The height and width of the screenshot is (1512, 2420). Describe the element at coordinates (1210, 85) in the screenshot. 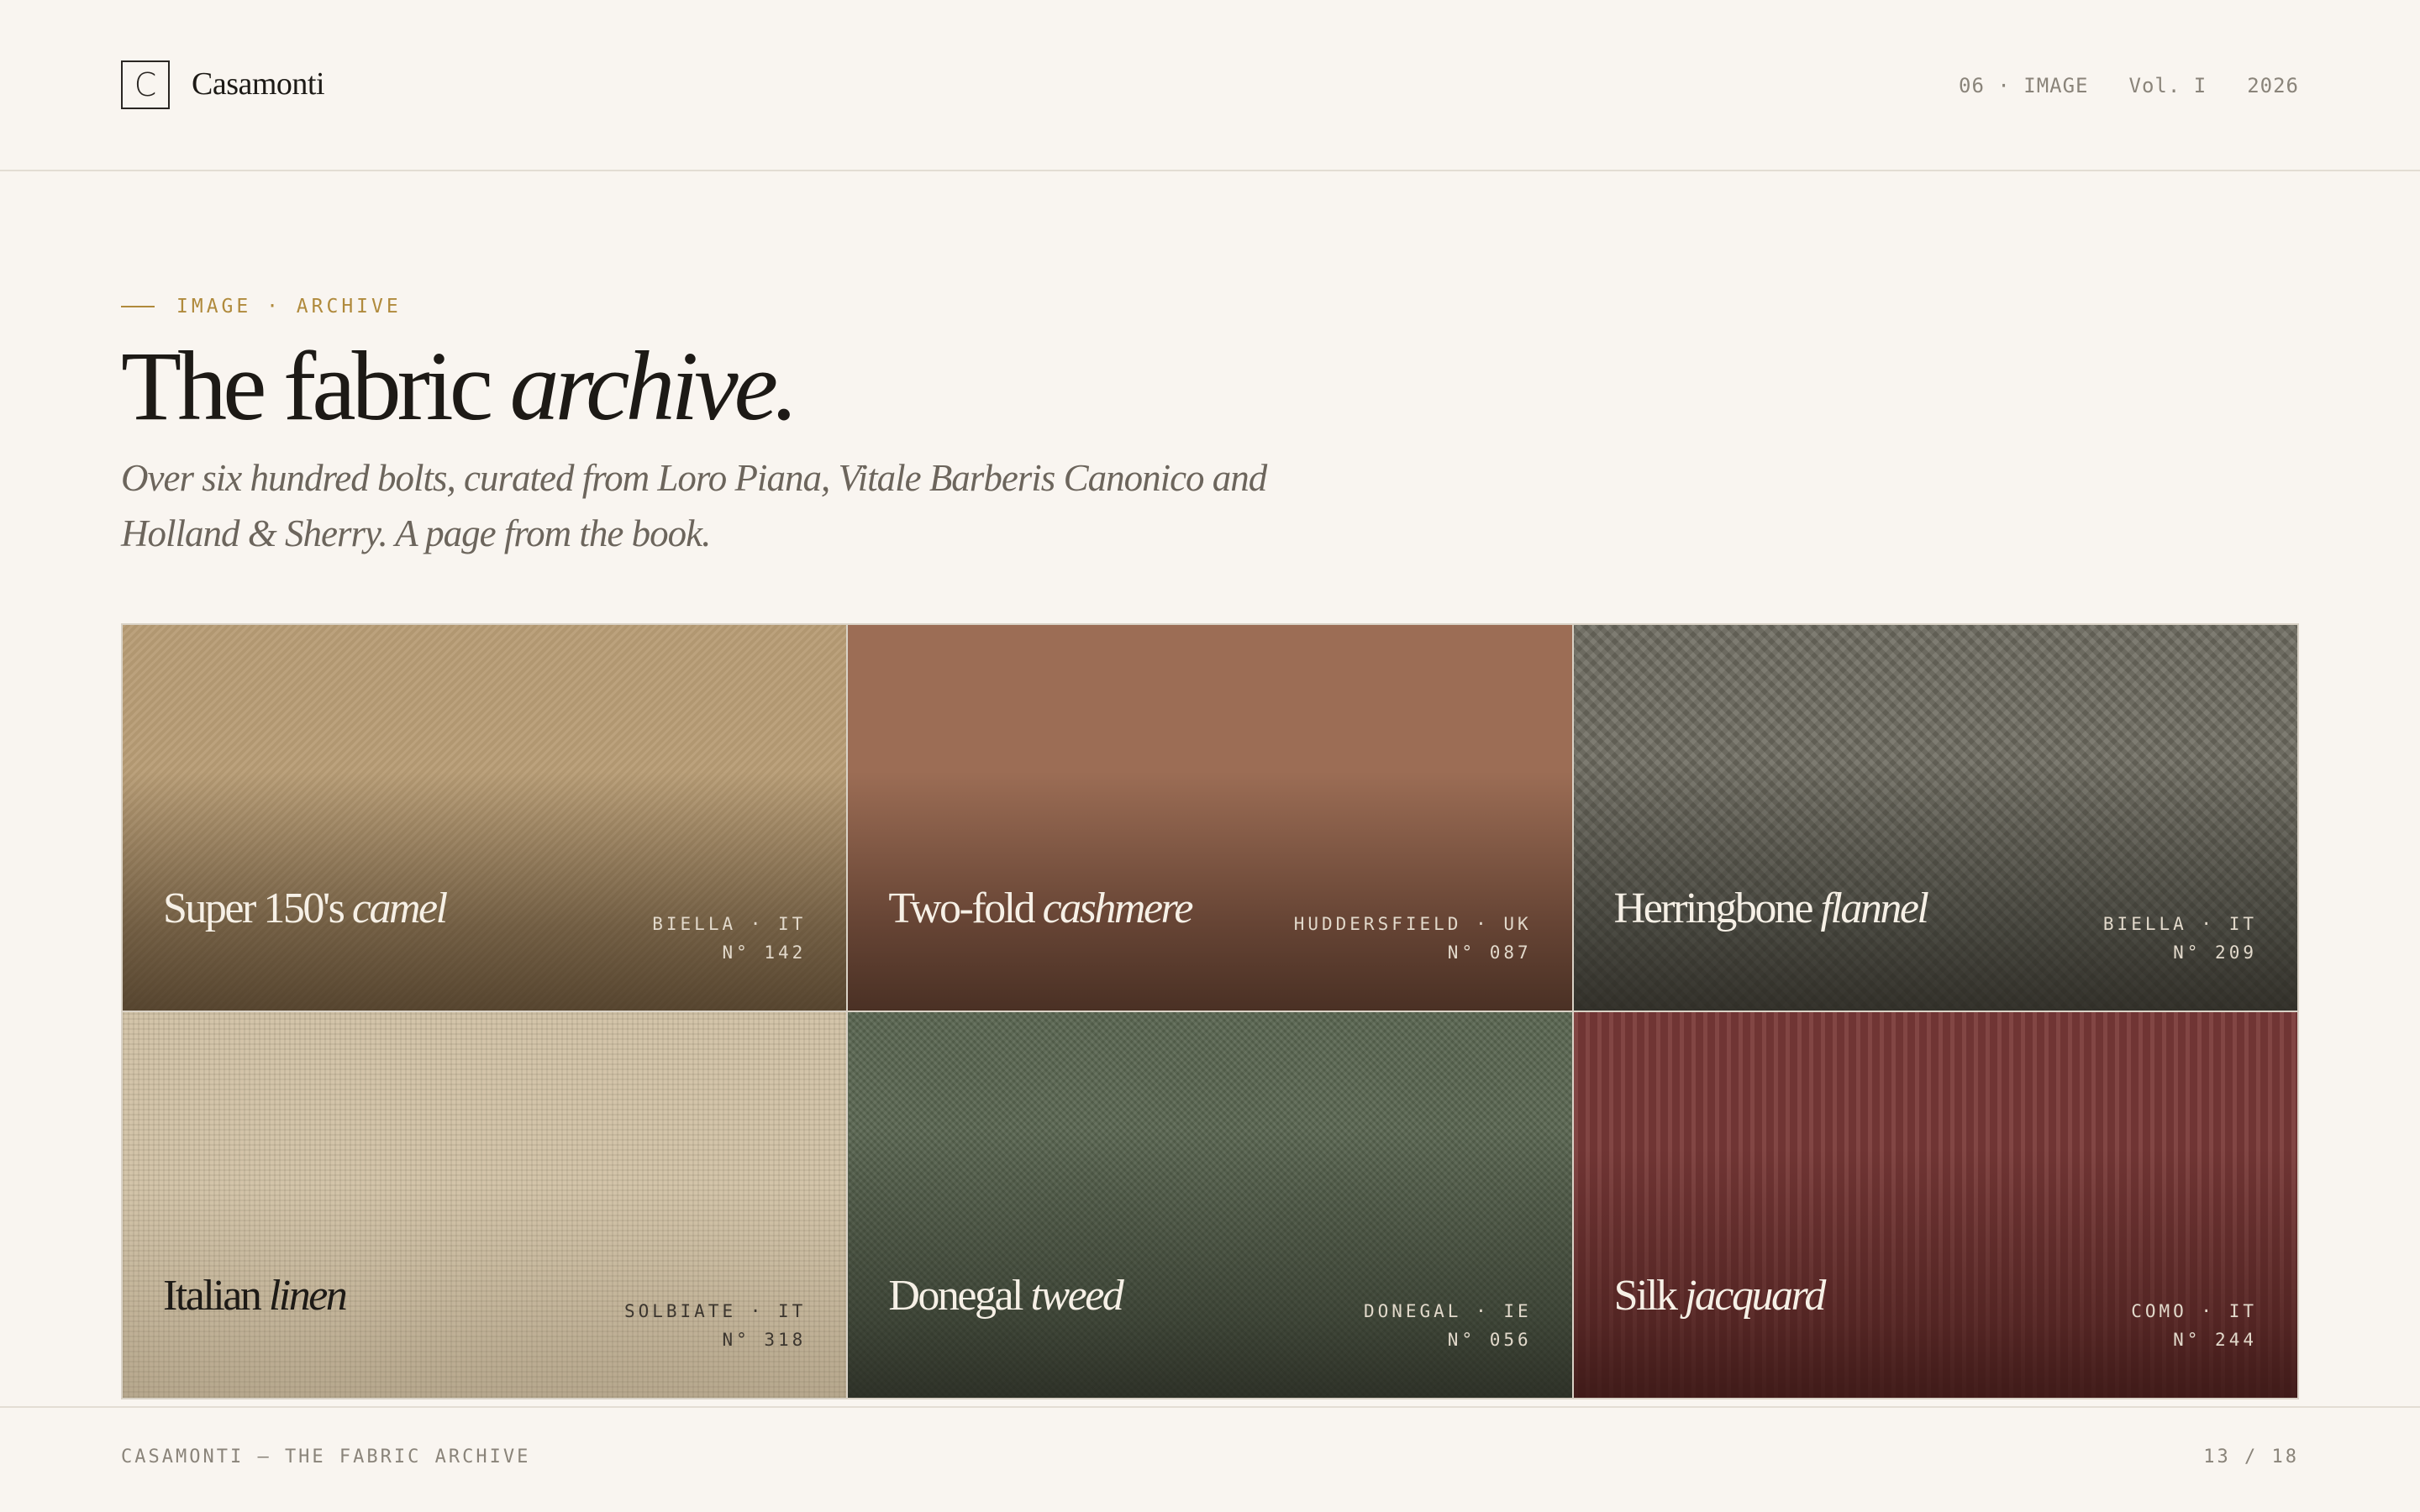

I see `top-bar: C Casamonti 06 · IMAGE Vol. I 2026` at that location.